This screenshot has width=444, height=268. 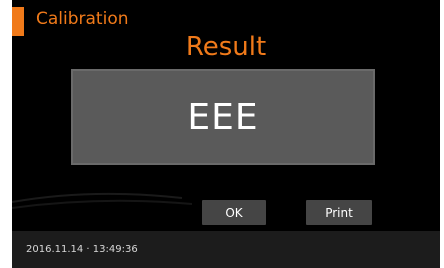 What do you see at coordinates (82, 19) in the screenshot?
I see `screen-title: Calibration` at bounding box center [82, 19].